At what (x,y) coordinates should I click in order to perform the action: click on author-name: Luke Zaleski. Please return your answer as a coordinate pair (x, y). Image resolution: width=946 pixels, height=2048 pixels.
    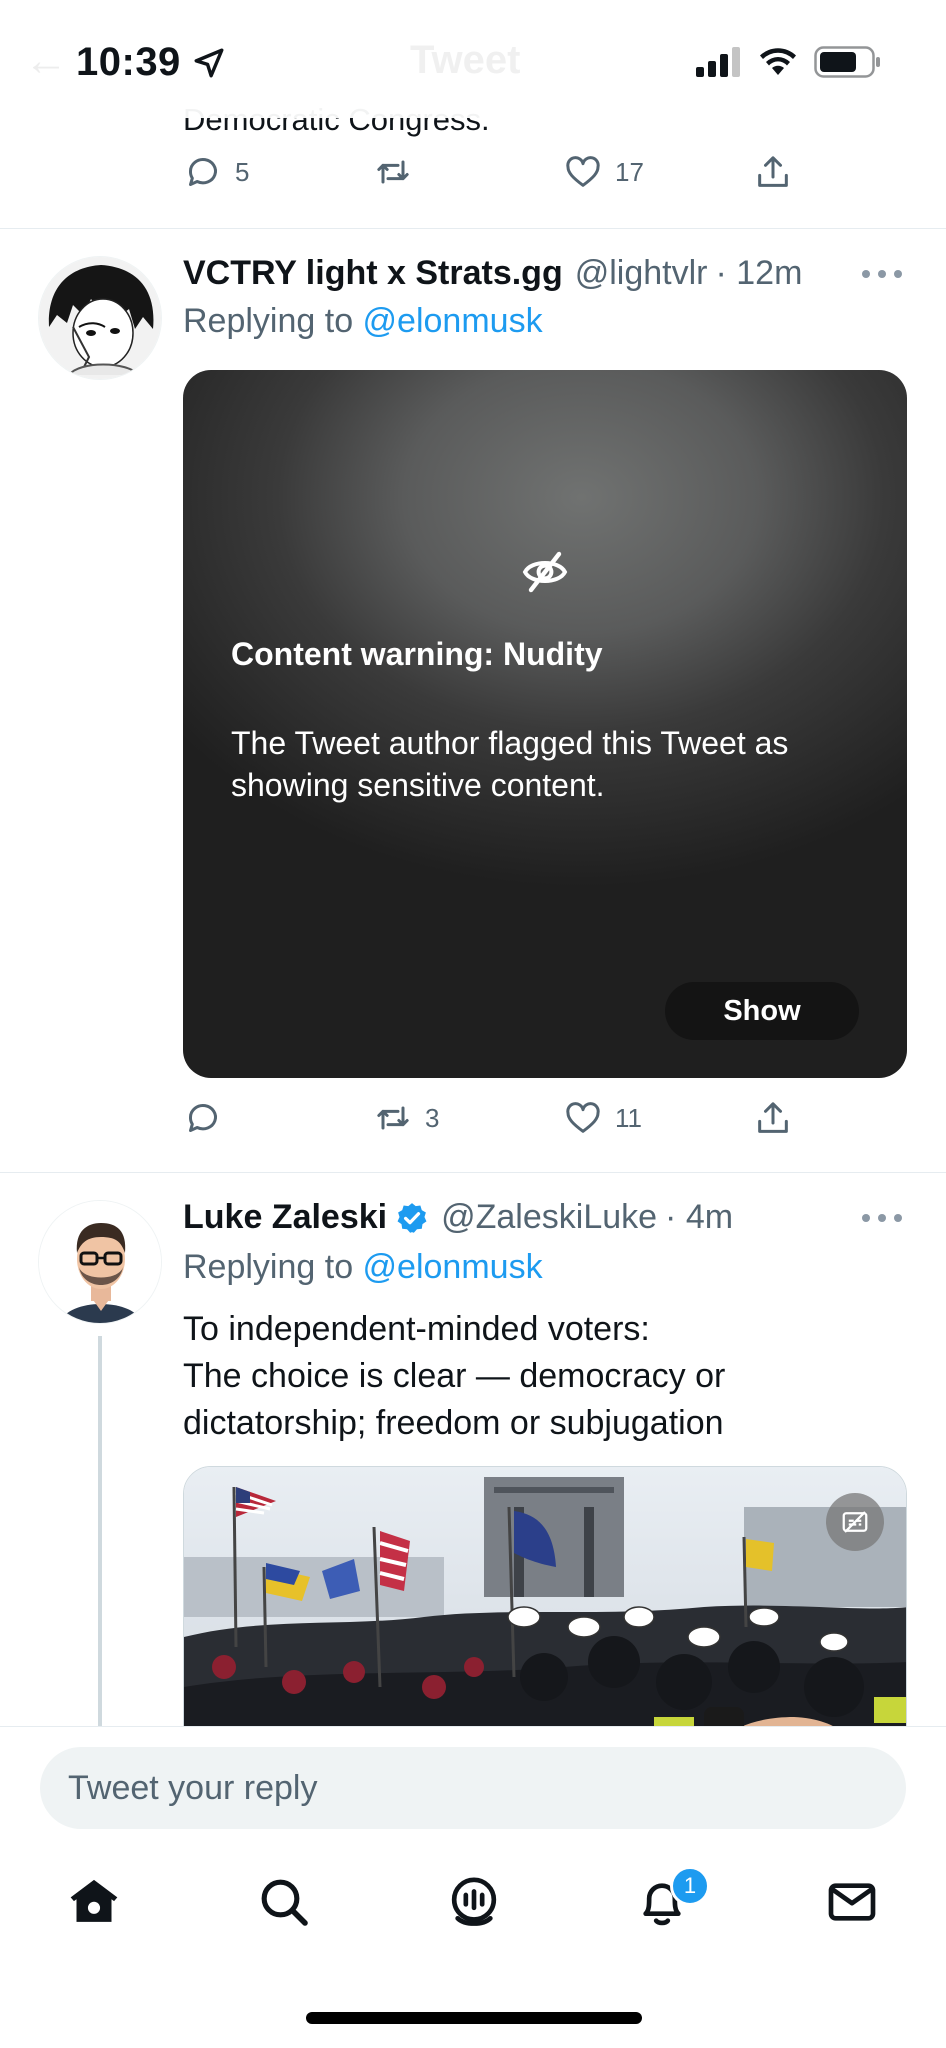
    Looking at the image, I should click on (285, 1217).